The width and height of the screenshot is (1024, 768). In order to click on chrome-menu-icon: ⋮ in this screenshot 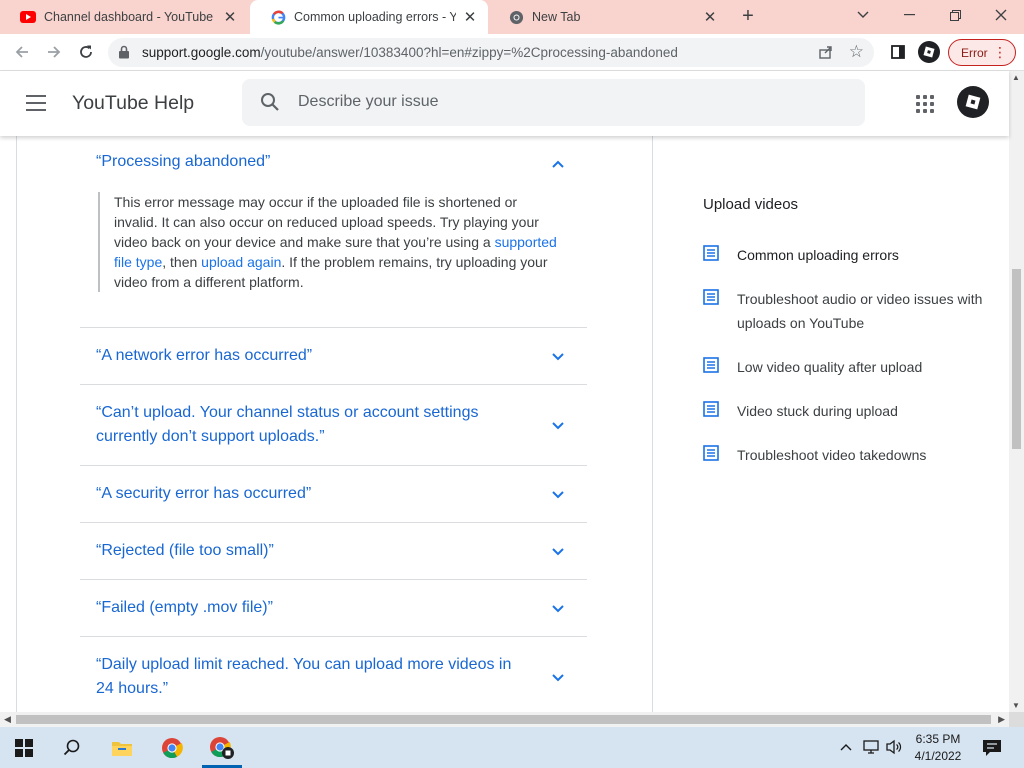, I will do `click(1000, 52)`.